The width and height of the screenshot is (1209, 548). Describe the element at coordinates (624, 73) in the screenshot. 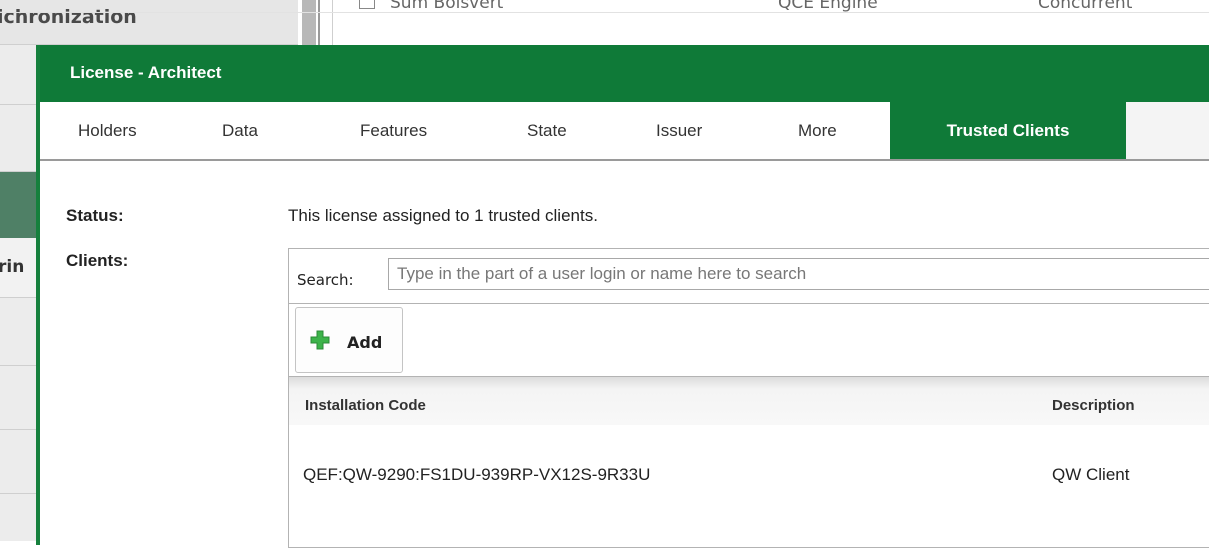

I see `dialog-titlebar: License - Architect` at that location.